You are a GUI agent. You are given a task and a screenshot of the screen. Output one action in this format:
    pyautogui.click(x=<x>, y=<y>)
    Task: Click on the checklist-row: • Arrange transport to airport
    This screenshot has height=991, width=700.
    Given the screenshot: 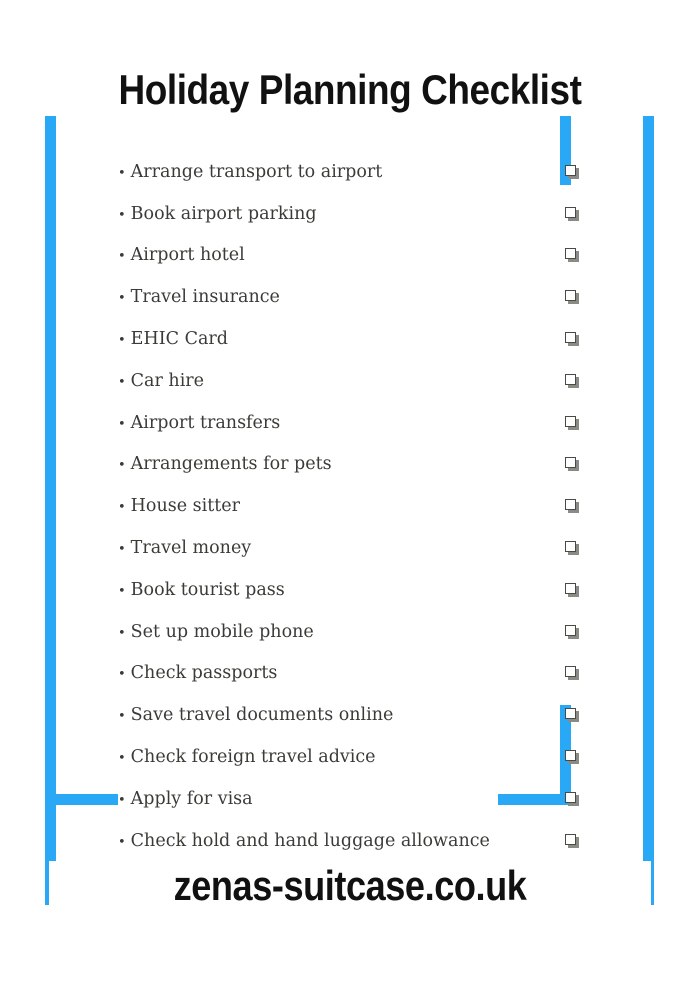 What is the action you would take?
    pyautogui.click(x=353, y=173)
    